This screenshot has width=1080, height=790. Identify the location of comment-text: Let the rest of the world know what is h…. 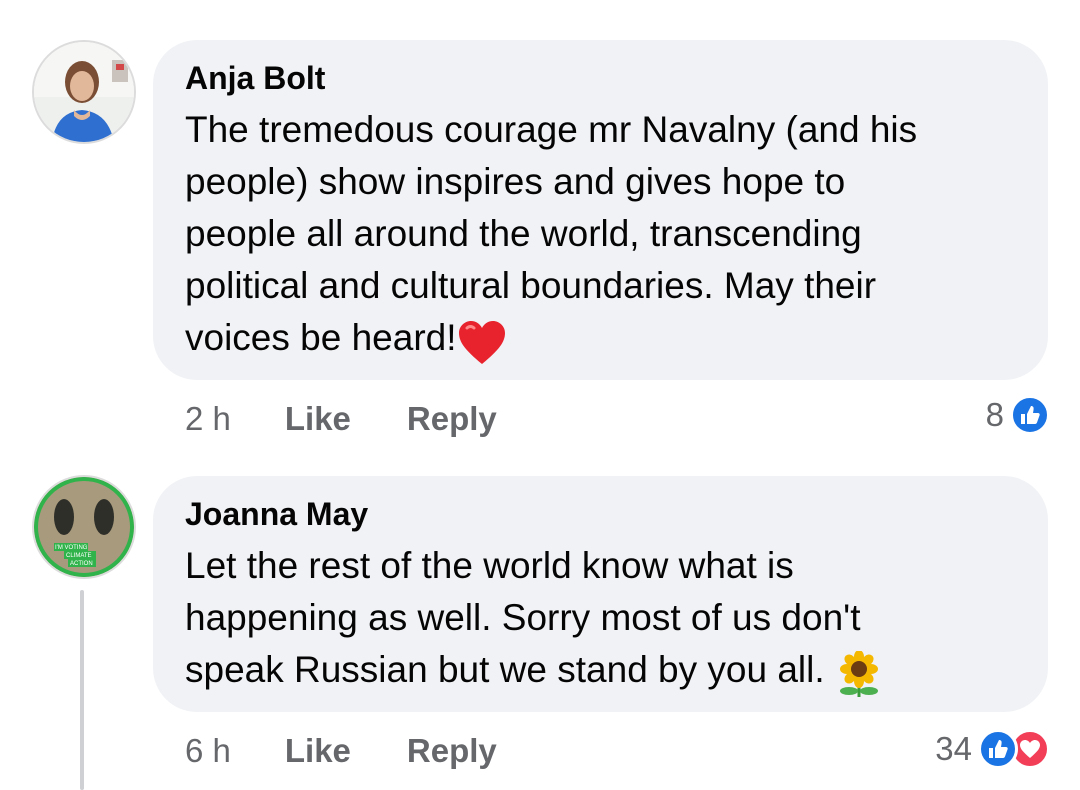
(523, 617).